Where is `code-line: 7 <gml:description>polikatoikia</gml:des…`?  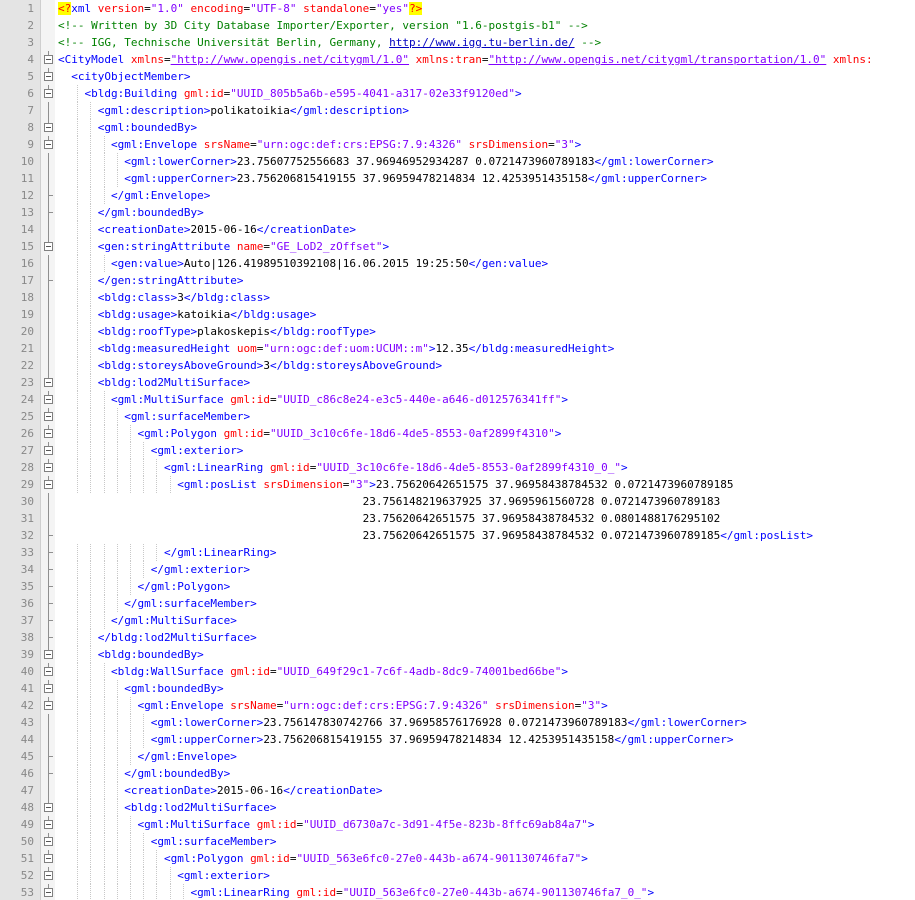
code-line: 7 <gml:description>polikatoikia</gml:des… is located at coordinates (457, 110).